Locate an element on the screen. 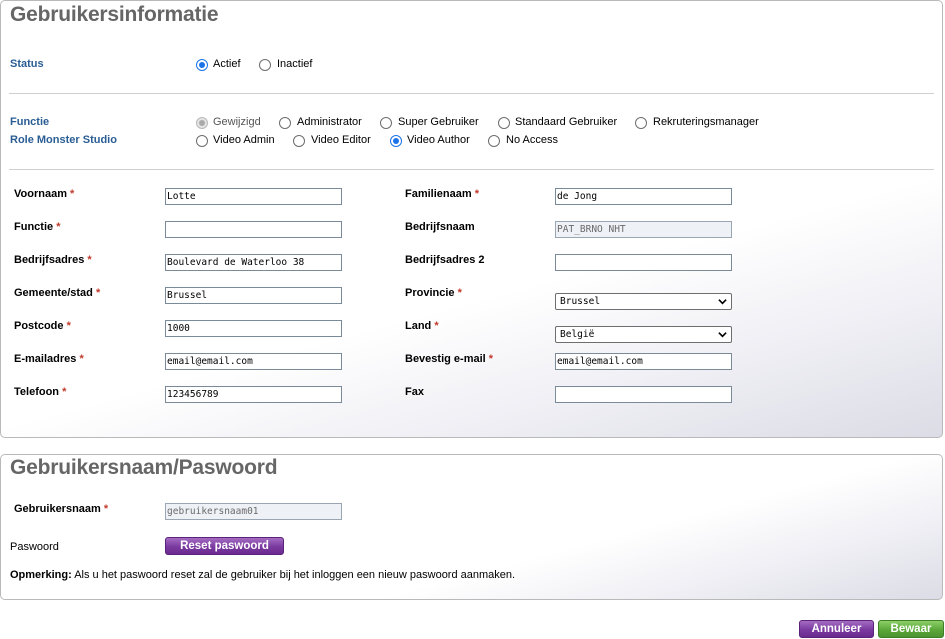 This screenshot has width=945, height=639. bedrijfsadres-input: Boulevard de Waterloo 38 is located at coordinates (253, 262).